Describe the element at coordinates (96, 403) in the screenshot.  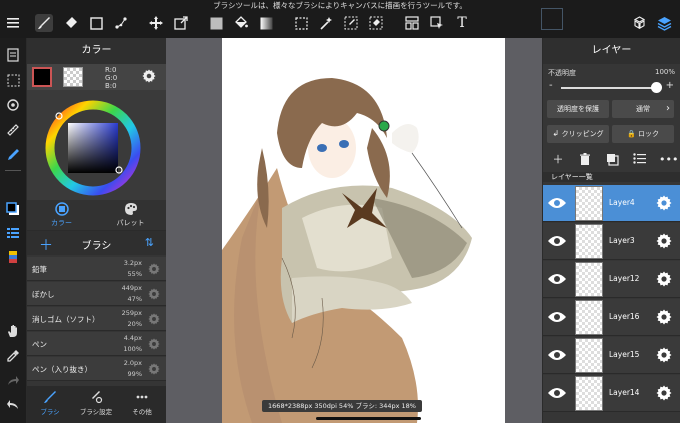
I see `tab-brush-settings: ブラシ設定` at that location.